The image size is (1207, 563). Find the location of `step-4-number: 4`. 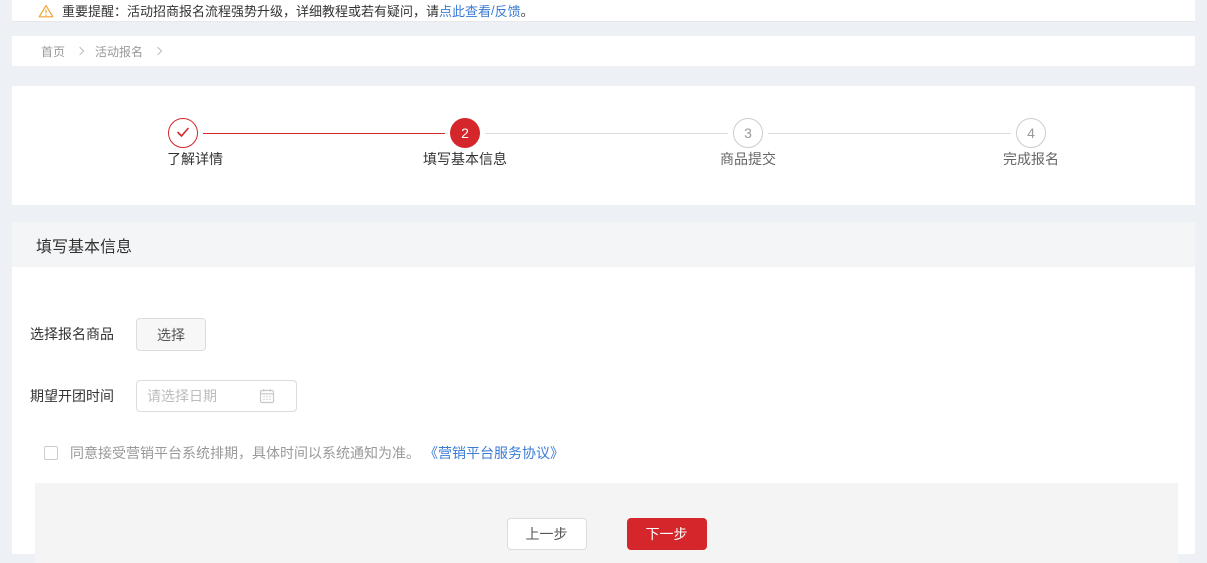

step-4-number: 4 is located at coordinates (1031, 133).